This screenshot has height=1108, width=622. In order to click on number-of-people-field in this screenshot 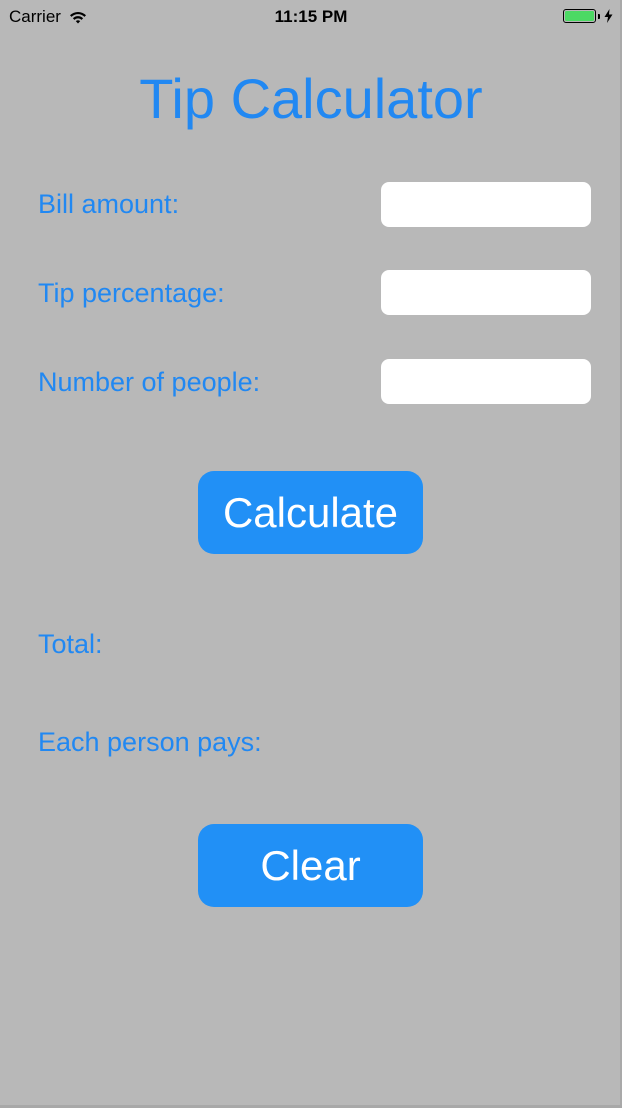, I will do `click(486, 381)`.